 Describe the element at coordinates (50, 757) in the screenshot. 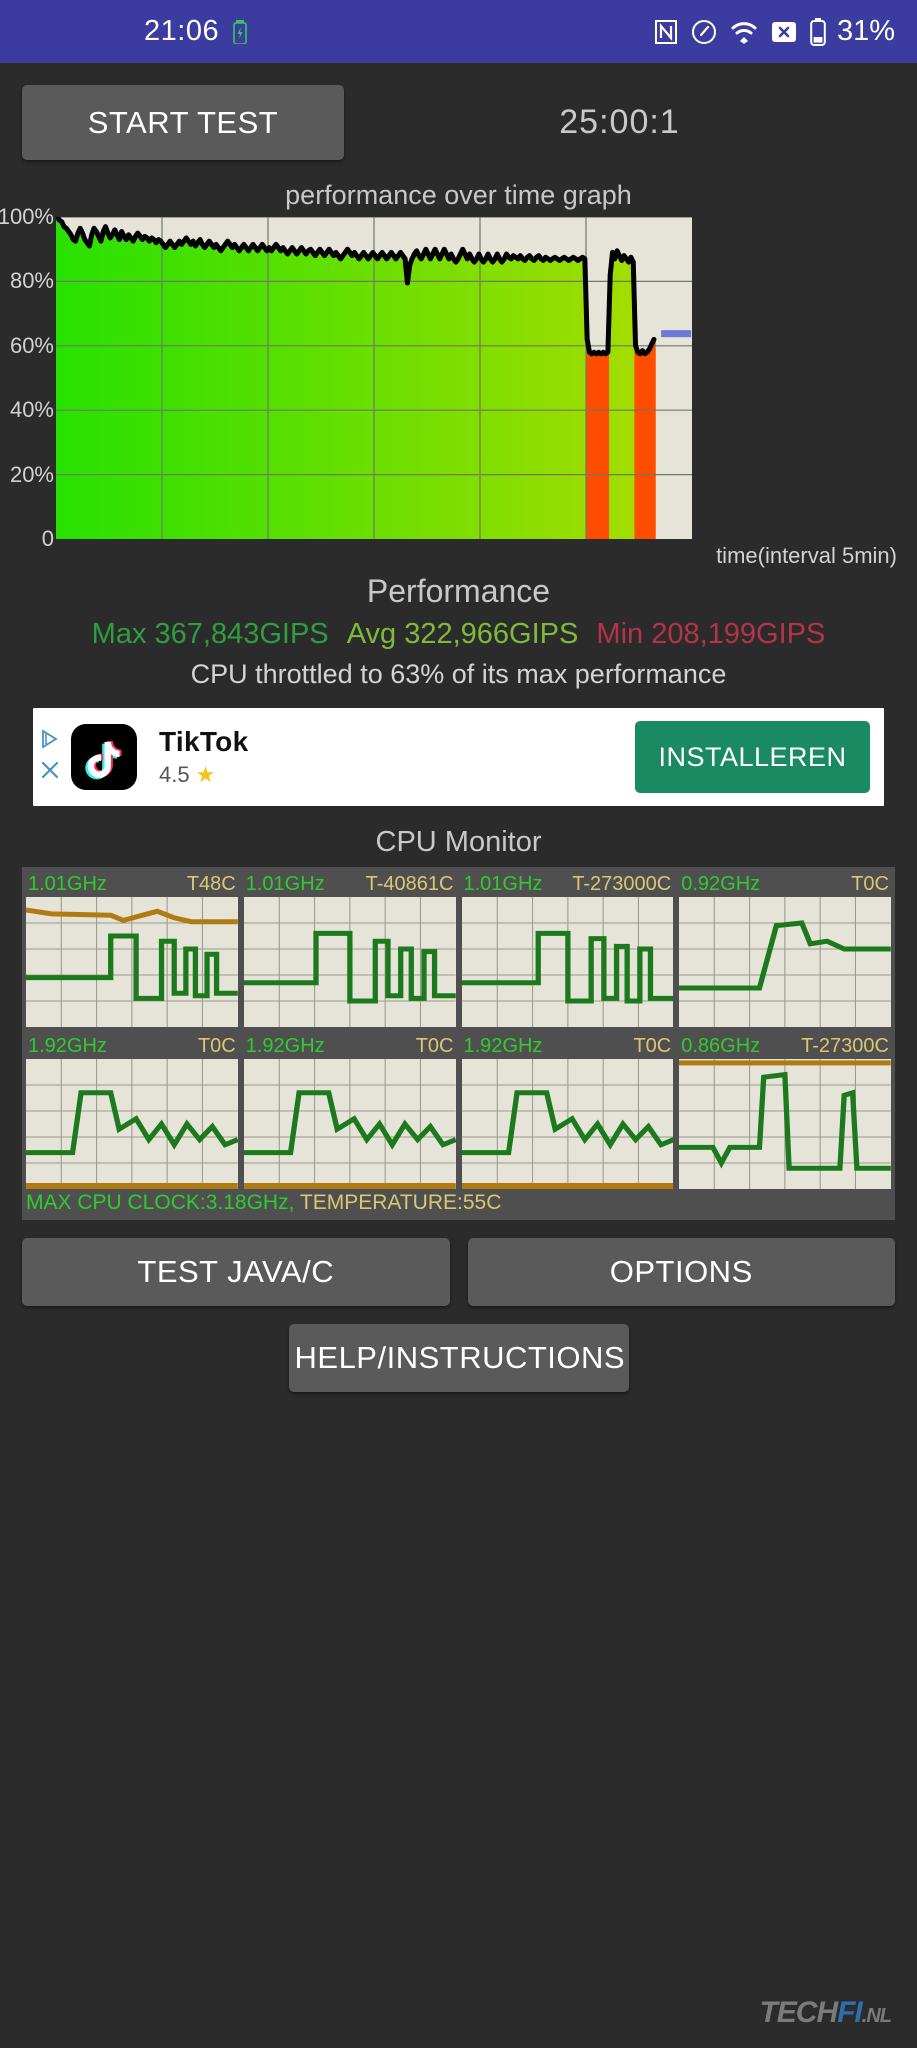

I see `ad-choices-controls` at that location.